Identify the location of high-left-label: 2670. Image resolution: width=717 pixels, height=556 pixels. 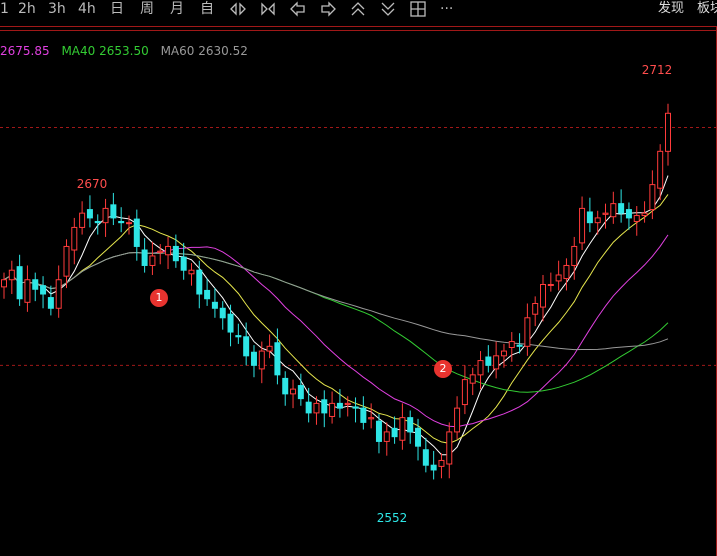
(92, 184).